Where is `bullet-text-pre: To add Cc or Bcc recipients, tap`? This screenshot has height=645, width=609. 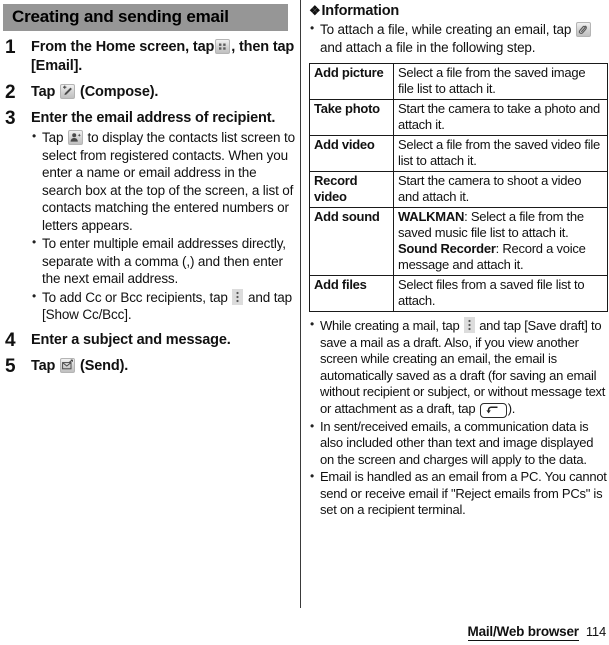 bullet-text-pre: To add Cc or Bcc recipients, tap is located at coordinates (135, 297).